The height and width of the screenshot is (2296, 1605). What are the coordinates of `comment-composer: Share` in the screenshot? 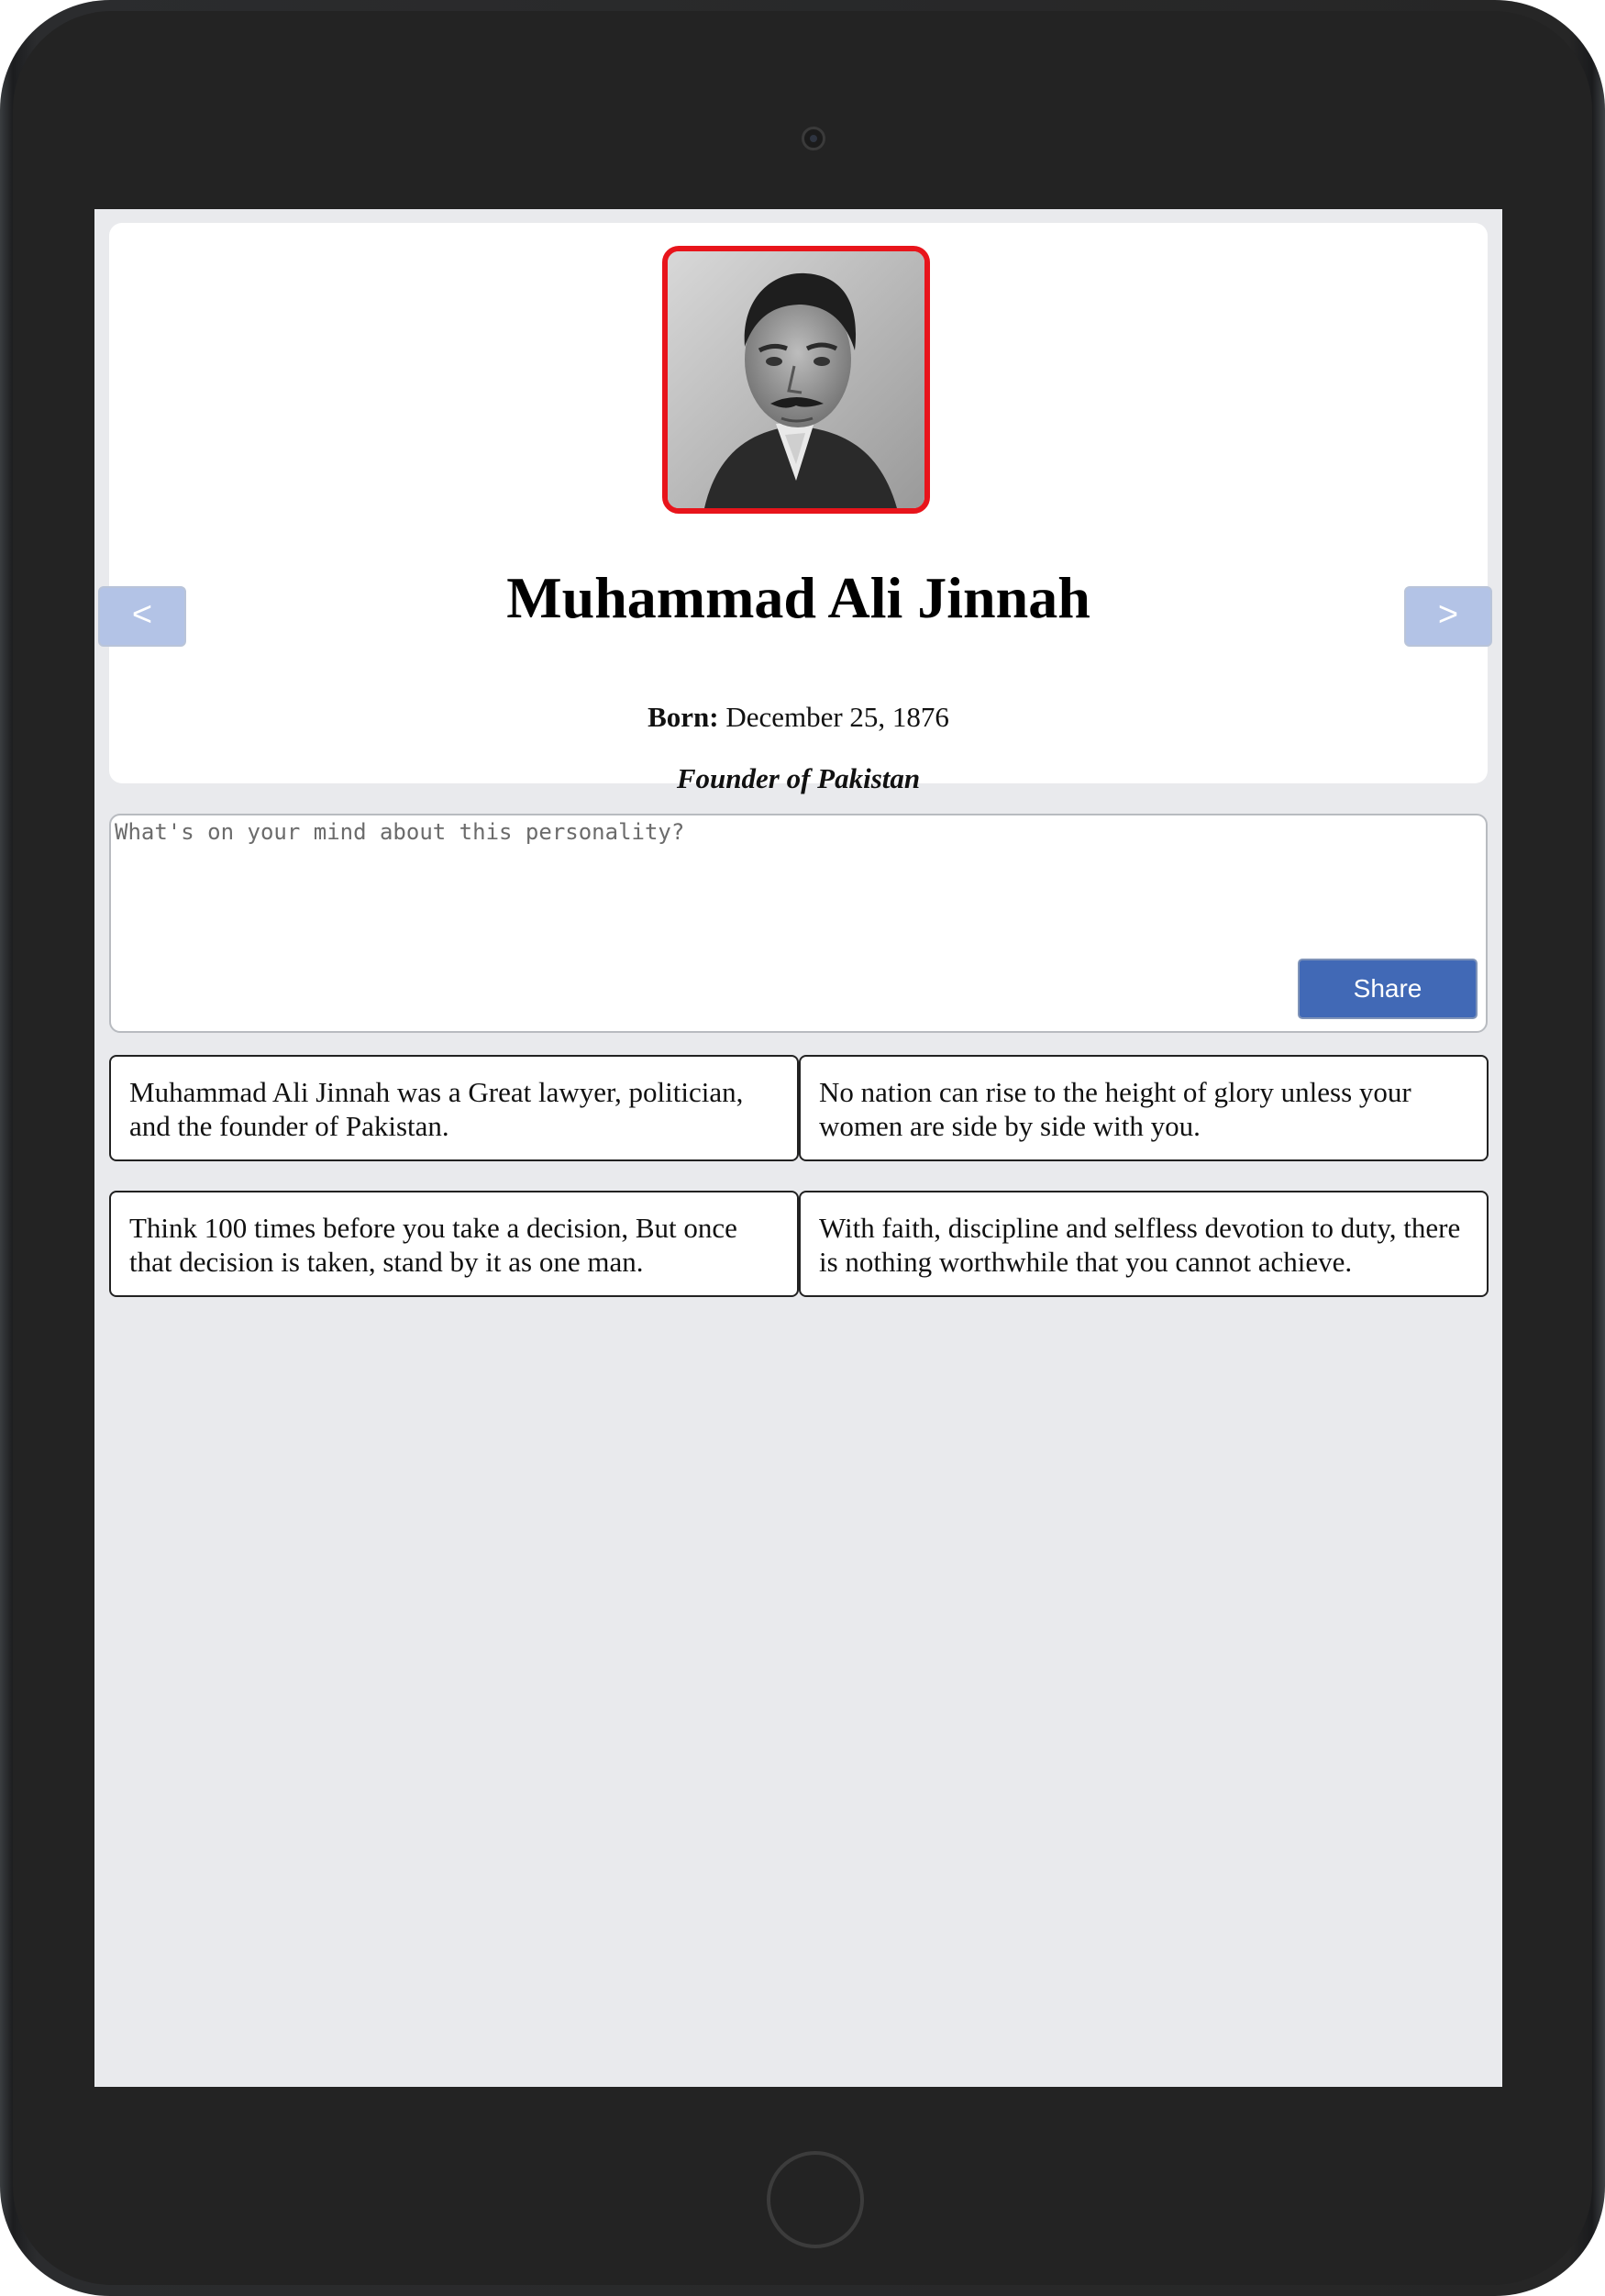 It's located at (798, 923).